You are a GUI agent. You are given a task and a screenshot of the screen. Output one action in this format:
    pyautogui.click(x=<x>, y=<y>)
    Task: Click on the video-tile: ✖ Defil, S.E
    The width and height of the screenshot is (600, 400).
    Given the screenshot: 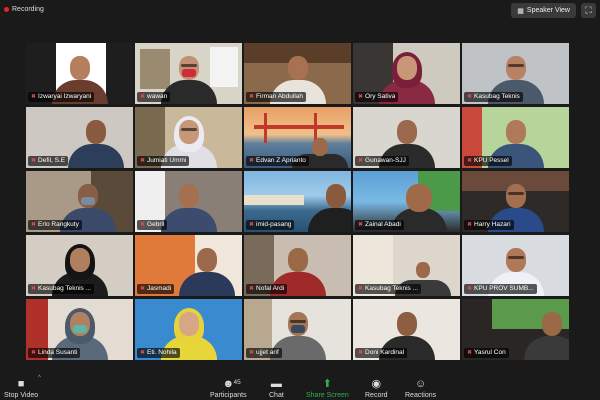 What is the action you would take?
    pyautogui.click(x=79, y=137)
    